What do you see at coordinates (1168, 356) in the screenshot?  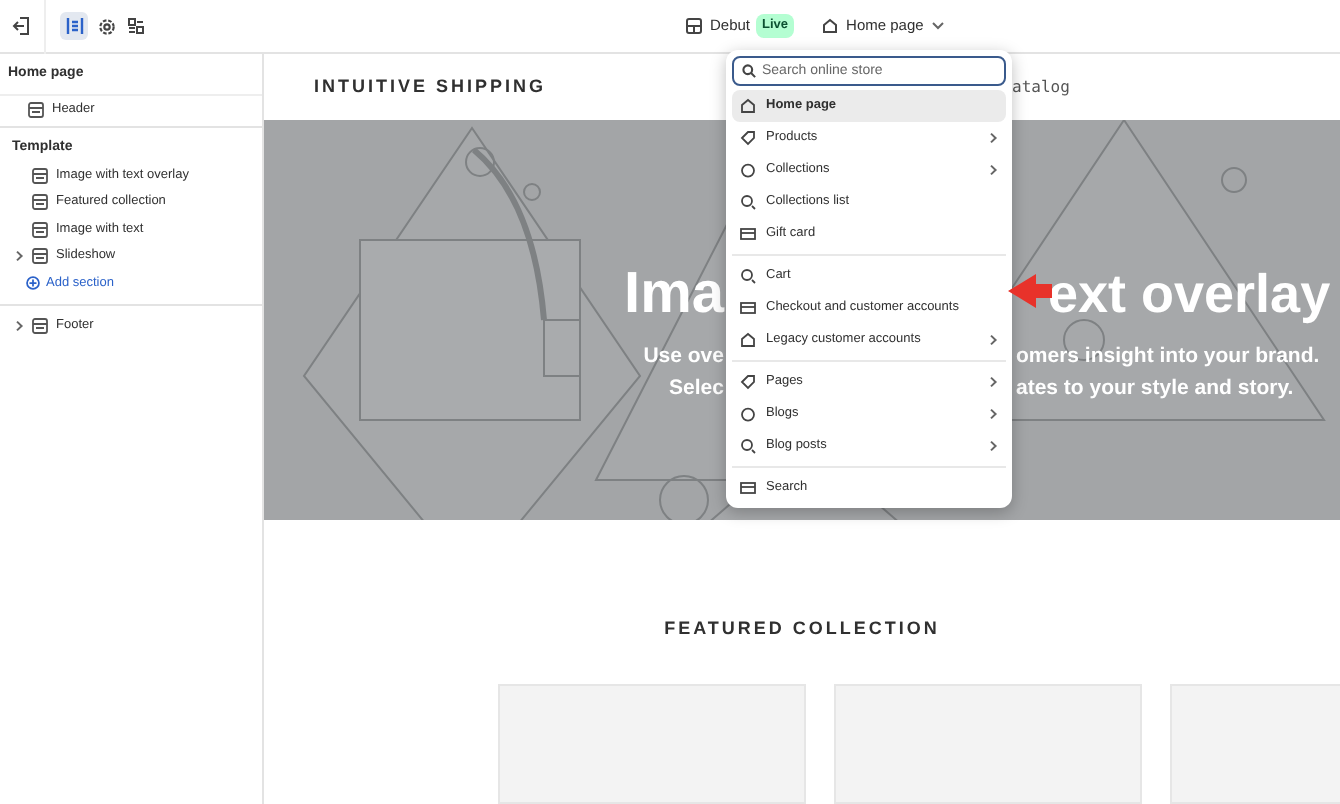 I see `hero-text: omers insight into your brand.` at bounding box center [1168, 356].